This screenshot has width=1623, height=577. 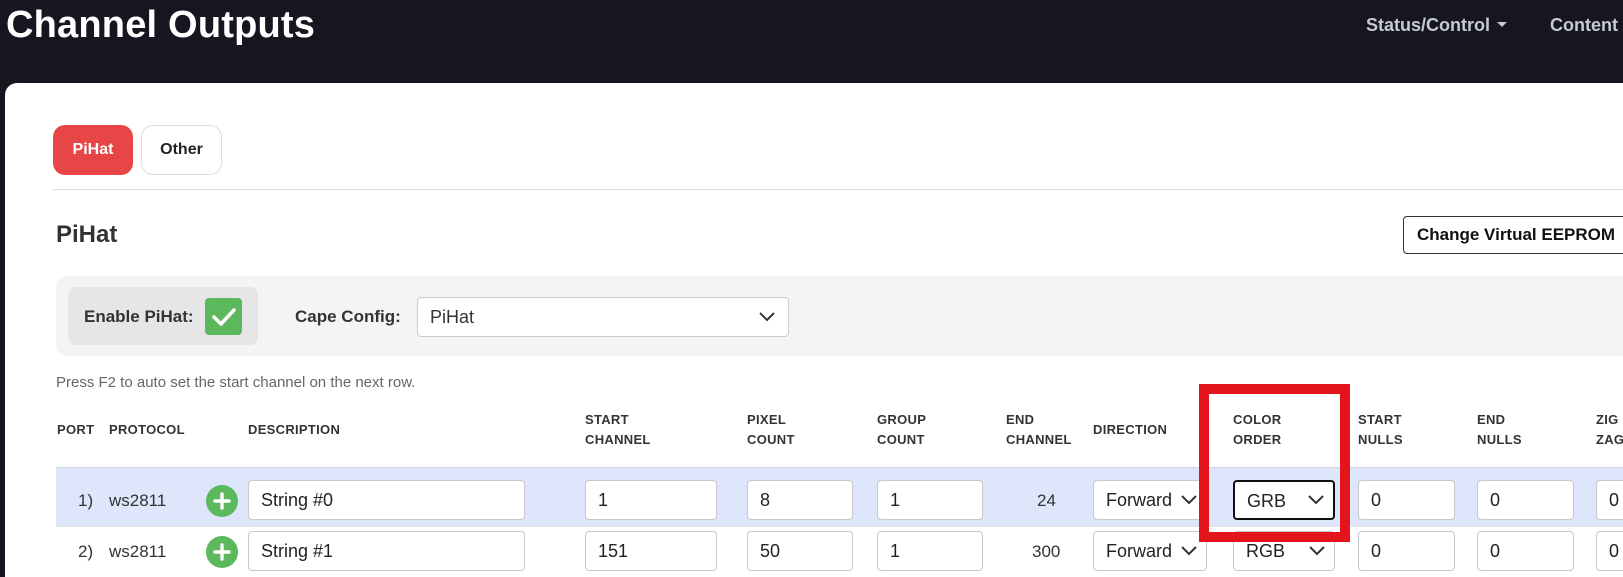 What do you see at coordinates (603, 317) in the screenshot?
I see `cape-config-select: PiHat` at bounding box center [603, 317].